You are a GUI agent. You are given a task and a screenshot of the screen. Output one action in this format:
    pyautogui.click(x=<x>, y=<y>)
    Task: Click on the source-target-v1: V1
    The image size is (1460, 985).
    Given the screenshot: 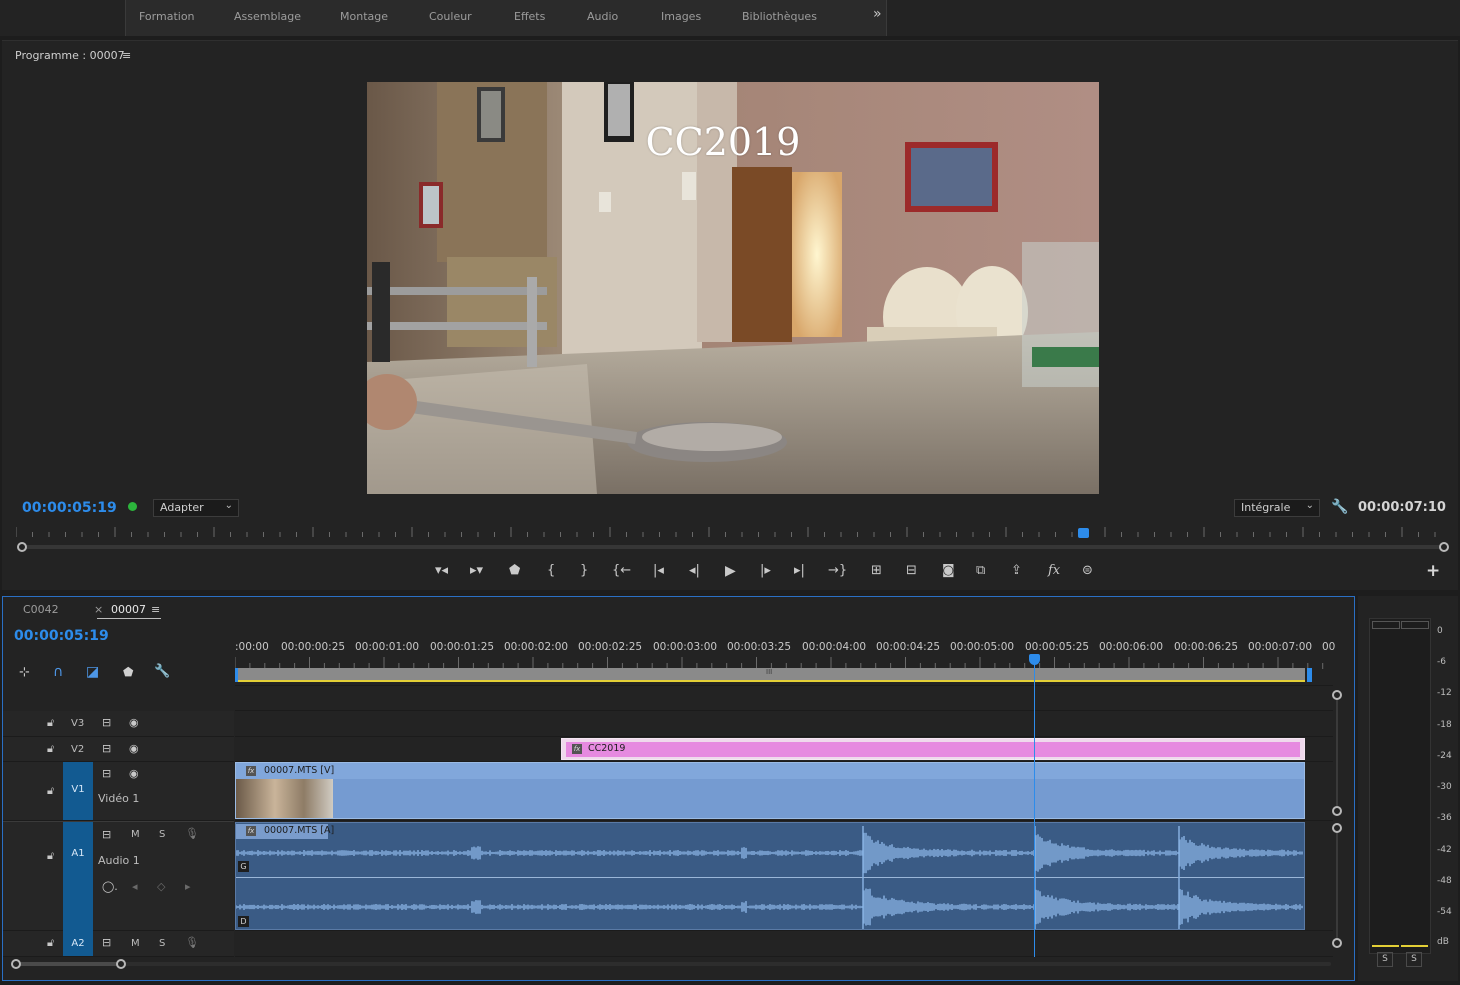 What is the action you would take?
    pyautogui.click(x=78, y=791)
    